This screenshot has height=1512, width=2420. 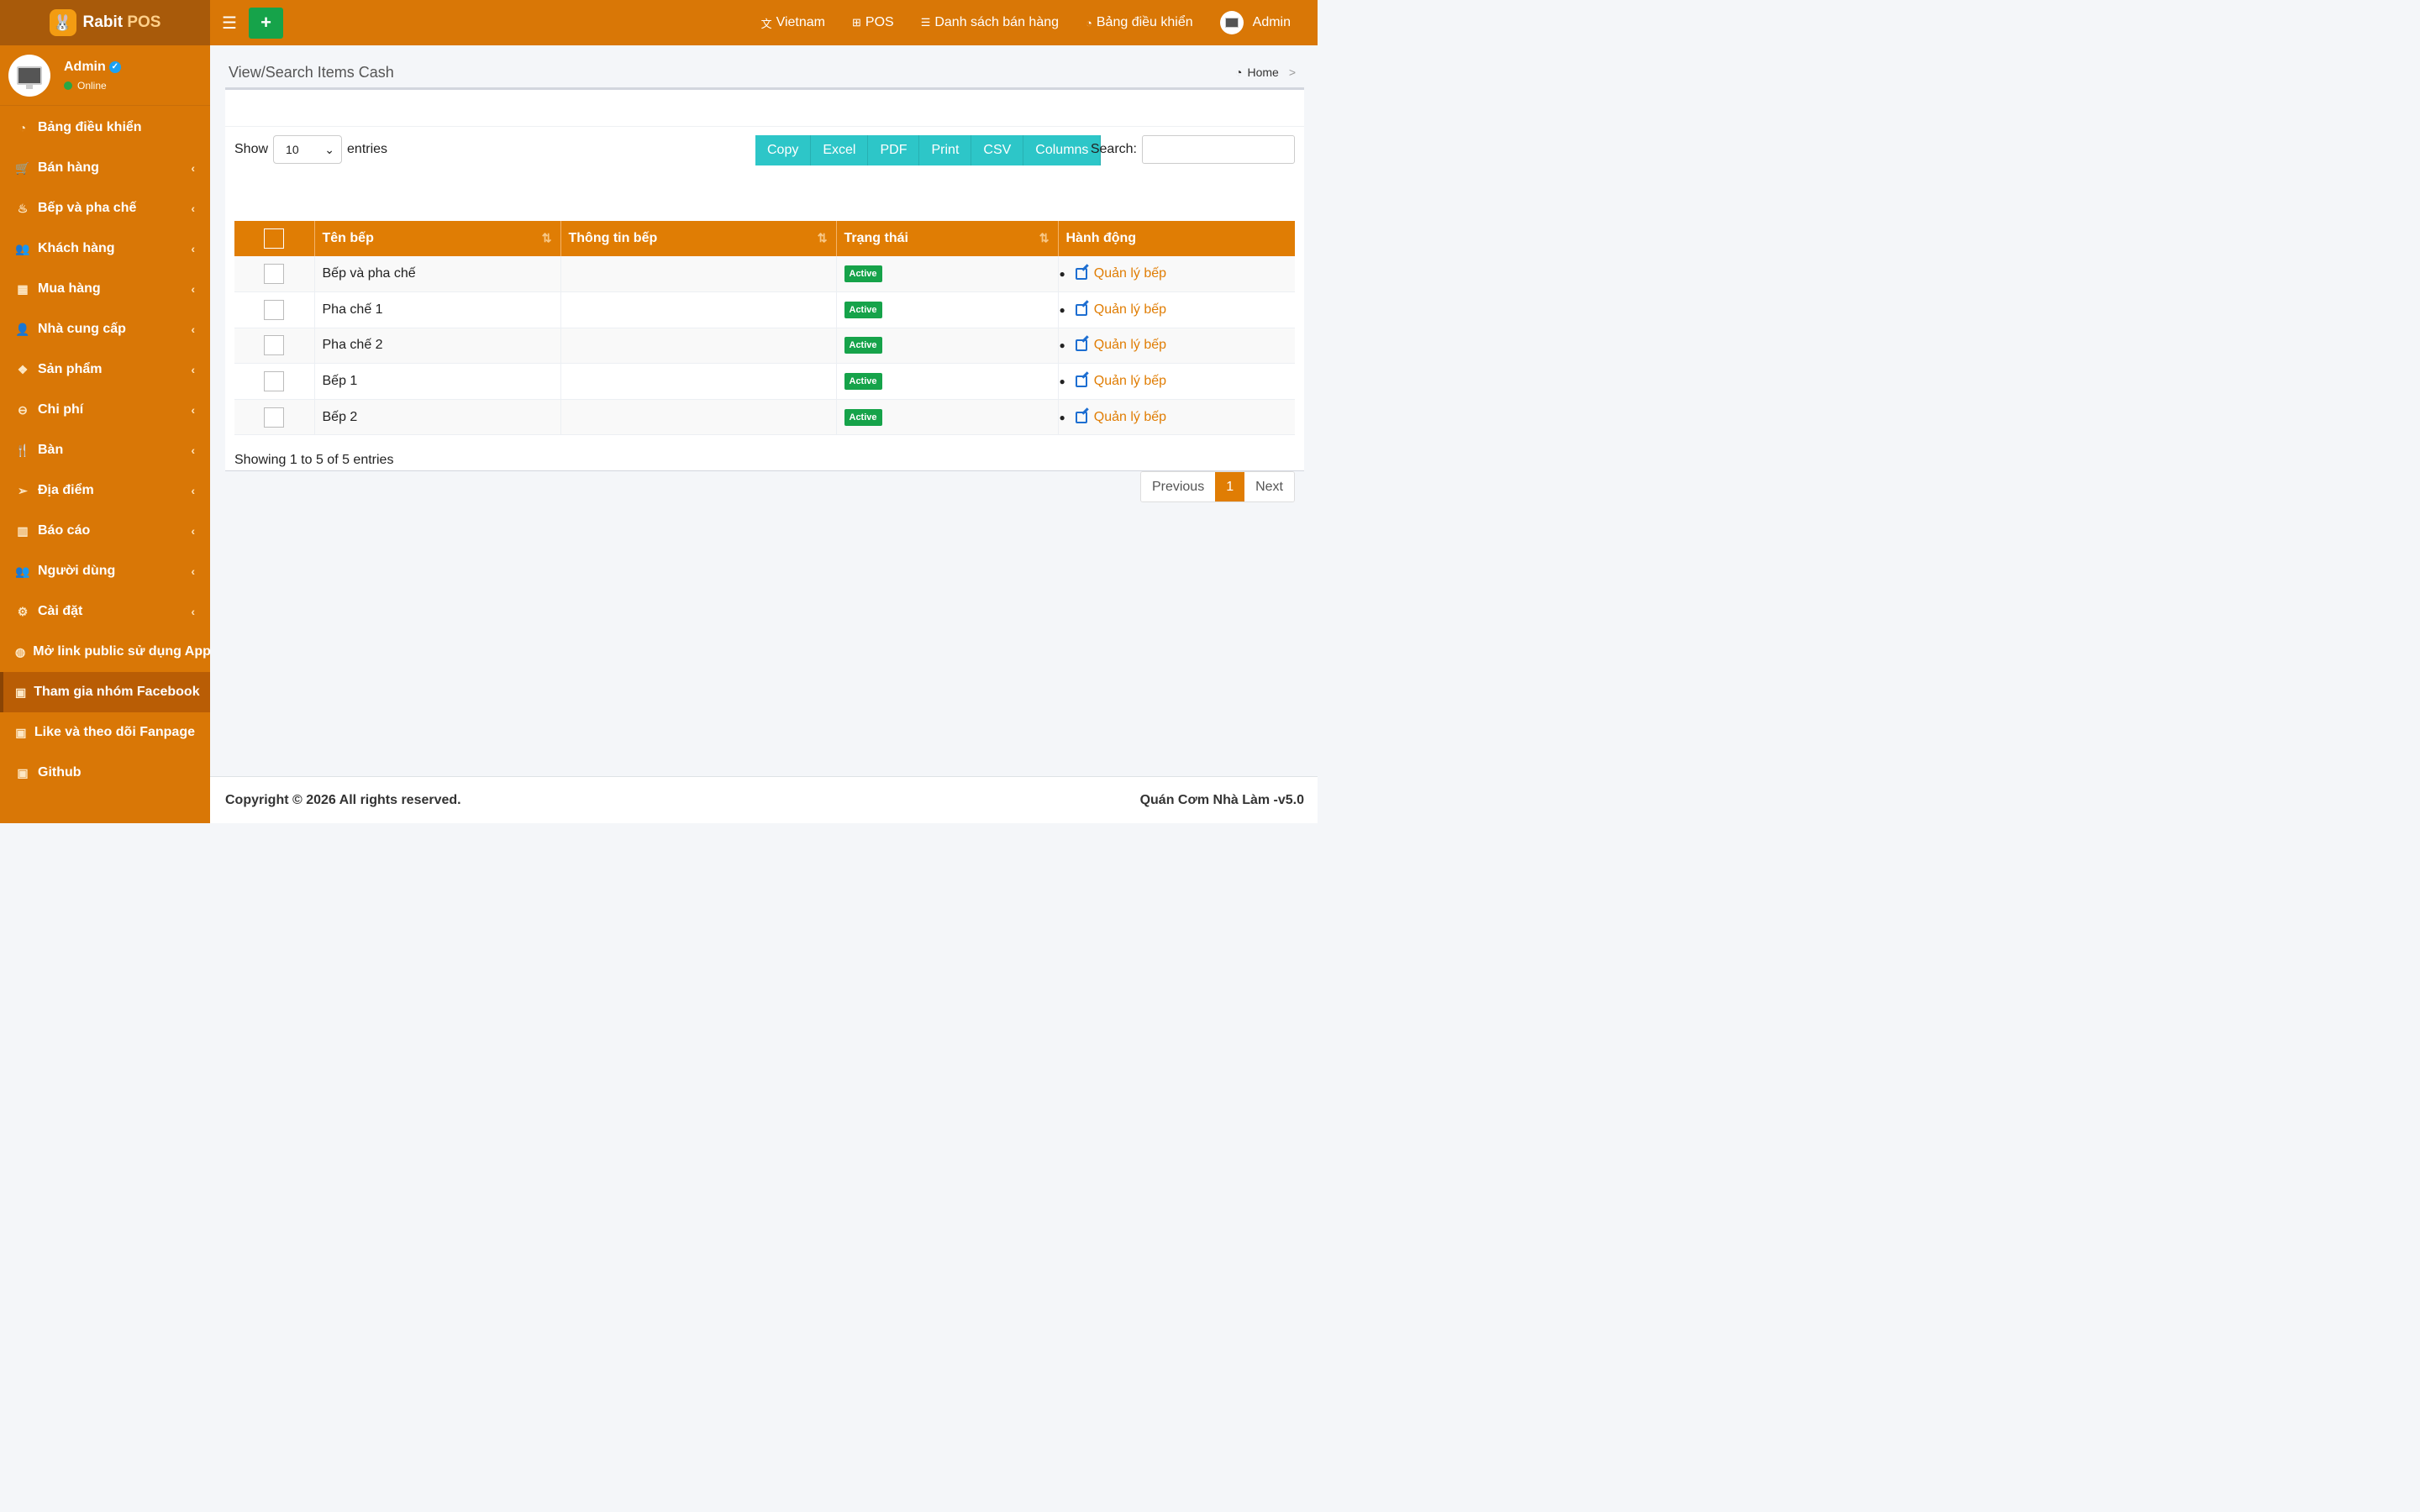 I want to click on sidebar-item-16: ▣ Github, so click(x=105, y=773).